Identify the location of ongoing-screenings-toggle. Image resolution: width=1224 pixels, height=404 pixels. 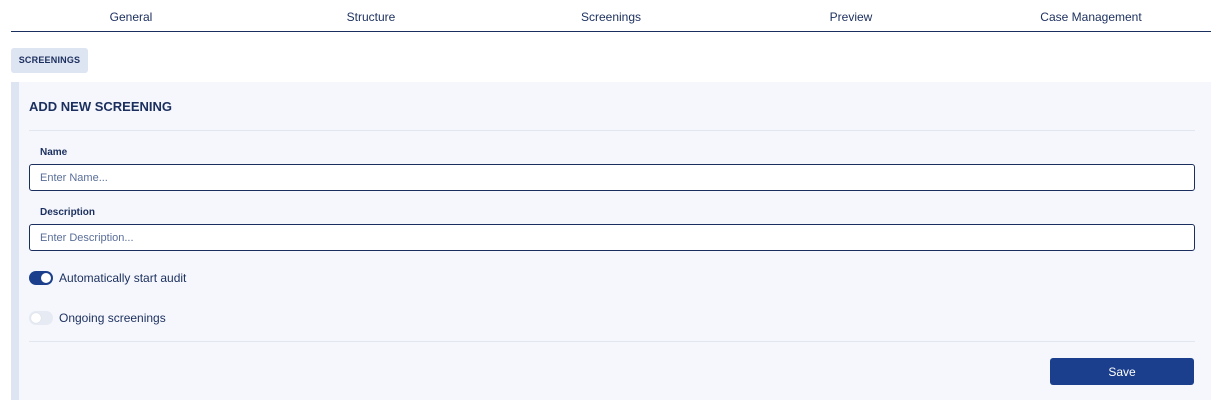
(41, 318).